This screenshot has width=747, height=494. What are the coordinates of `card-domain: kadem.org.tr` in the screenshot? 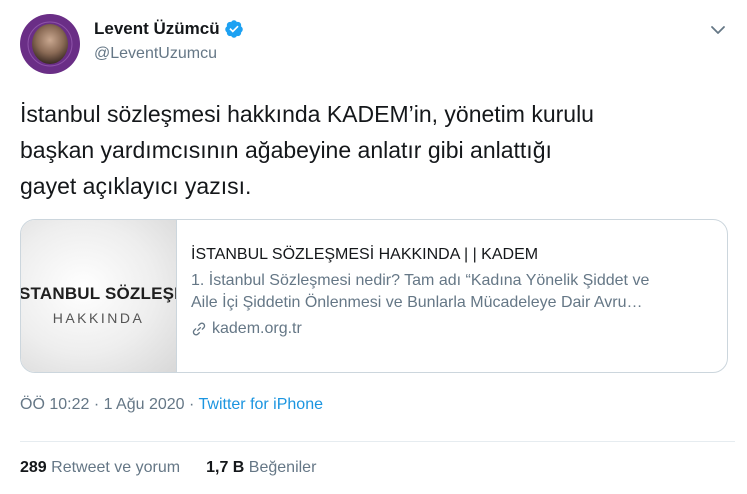 It's located at (453, 329).